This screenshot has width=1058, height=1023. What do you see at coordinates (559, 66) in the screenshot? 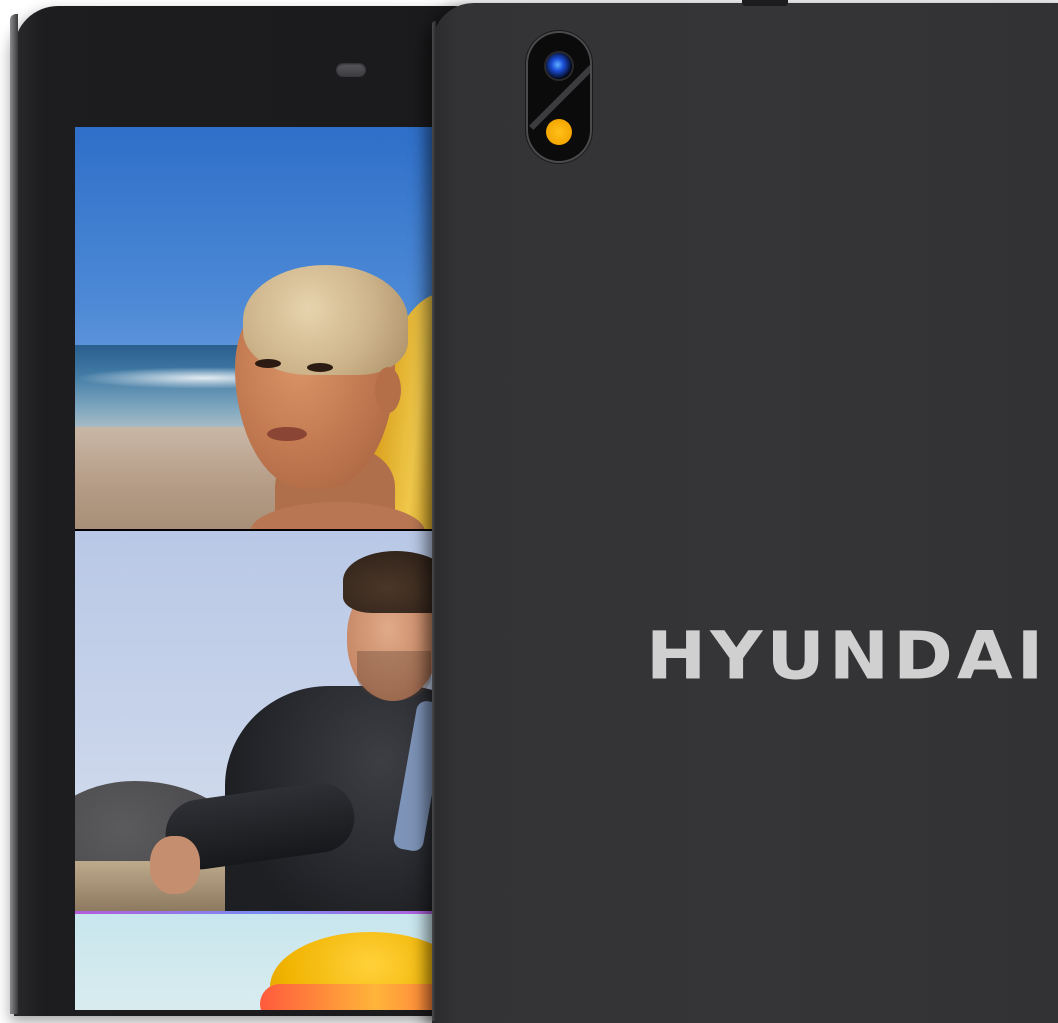
I see `camera-lens-icon` at bounding box center [559, 66].